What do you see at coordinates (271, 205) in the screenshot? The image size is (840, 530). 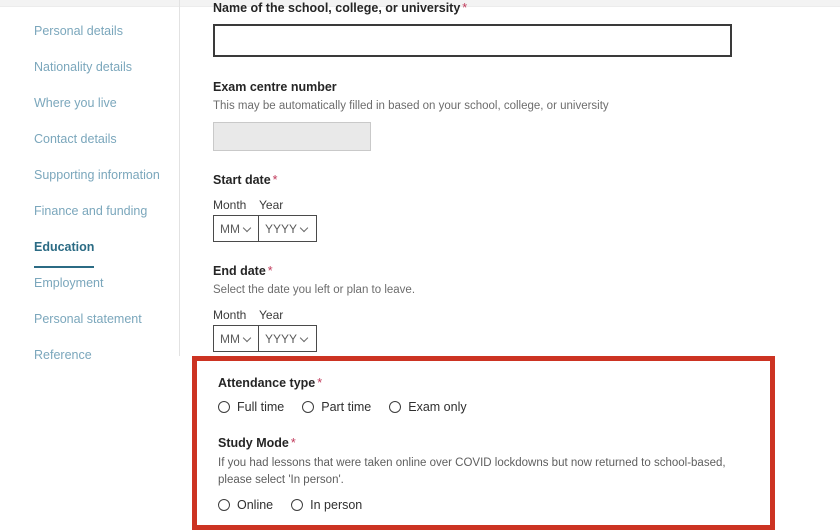 I see `start-year-header: Year` at bounding box center [271, 205].